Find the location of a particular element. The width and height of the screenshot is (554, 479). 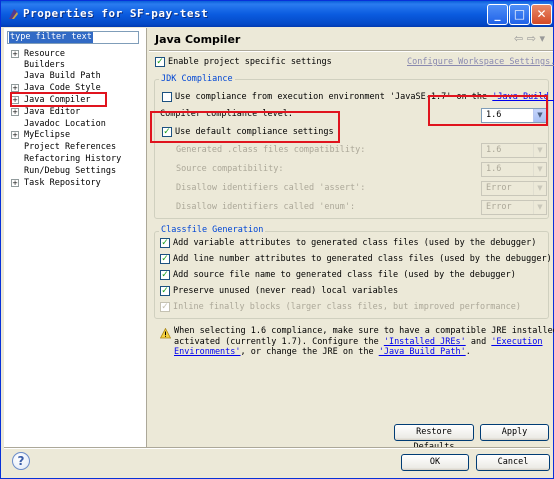

filter-text: type filter text is located at coordinates (51, 37).